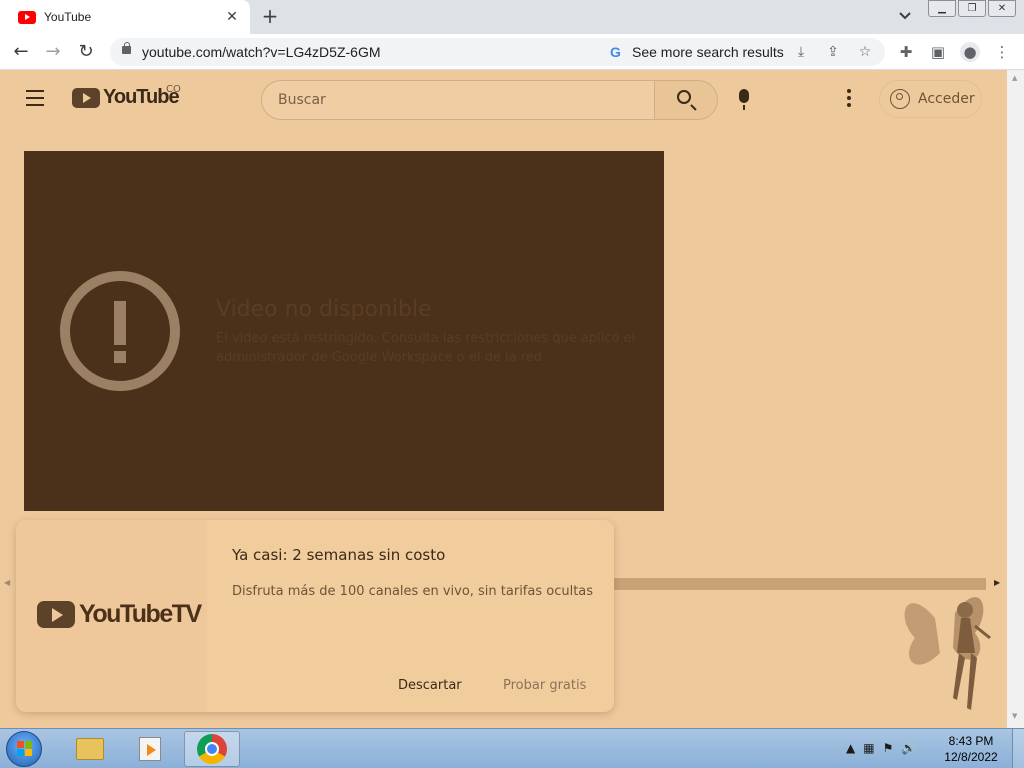 The width and height of the screenshot is (1024, 768). Describe the element at coordinates (1002, 8) in the screenshot. I see `close-window-button: ✕` at that location.